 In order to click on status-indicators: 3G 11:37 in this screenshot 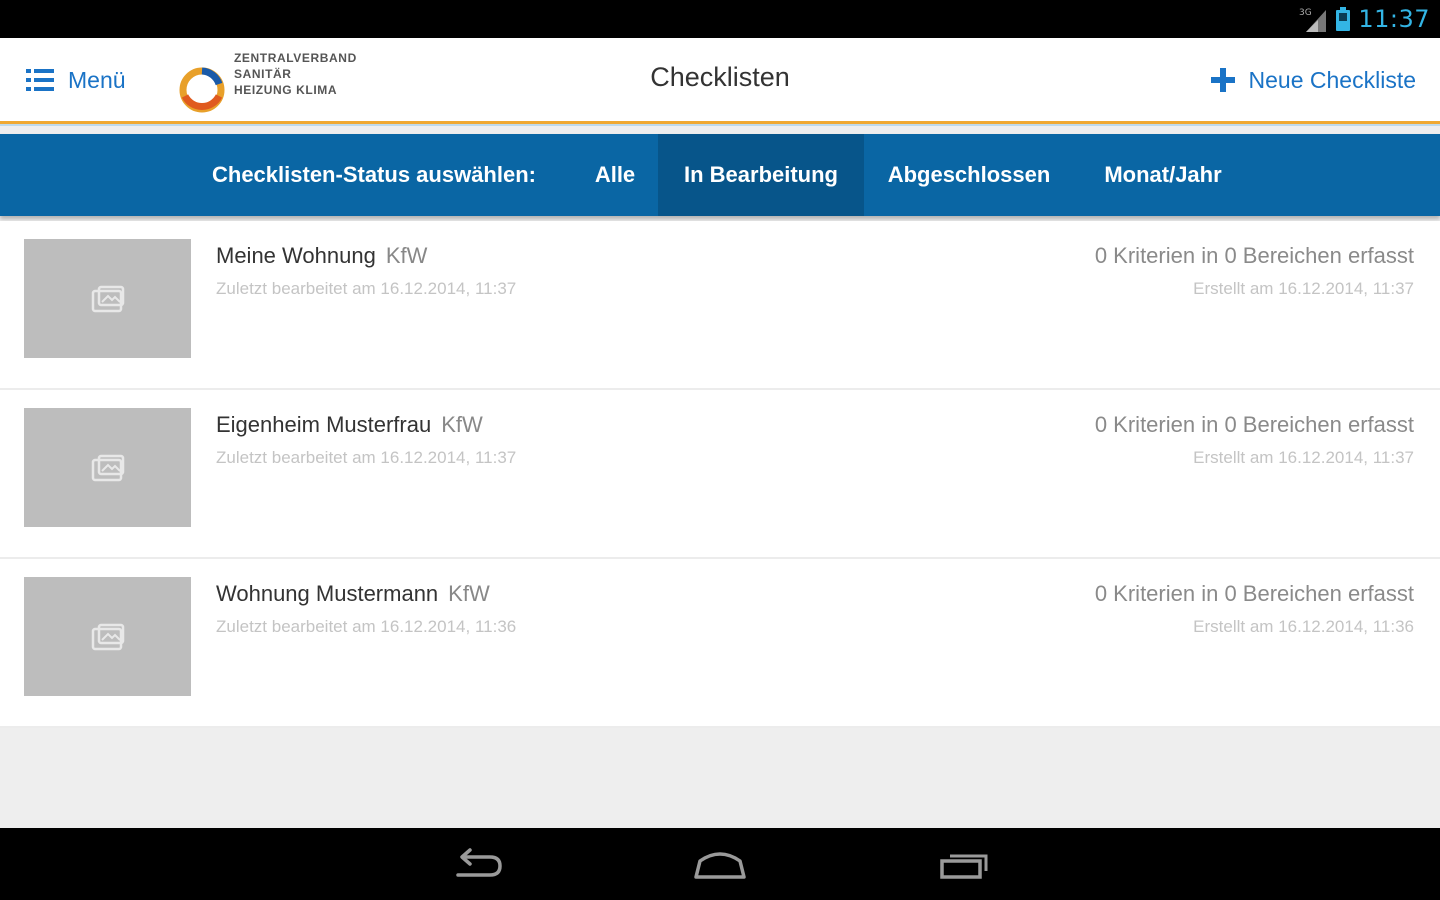, I will do `click(1364, 19)`.